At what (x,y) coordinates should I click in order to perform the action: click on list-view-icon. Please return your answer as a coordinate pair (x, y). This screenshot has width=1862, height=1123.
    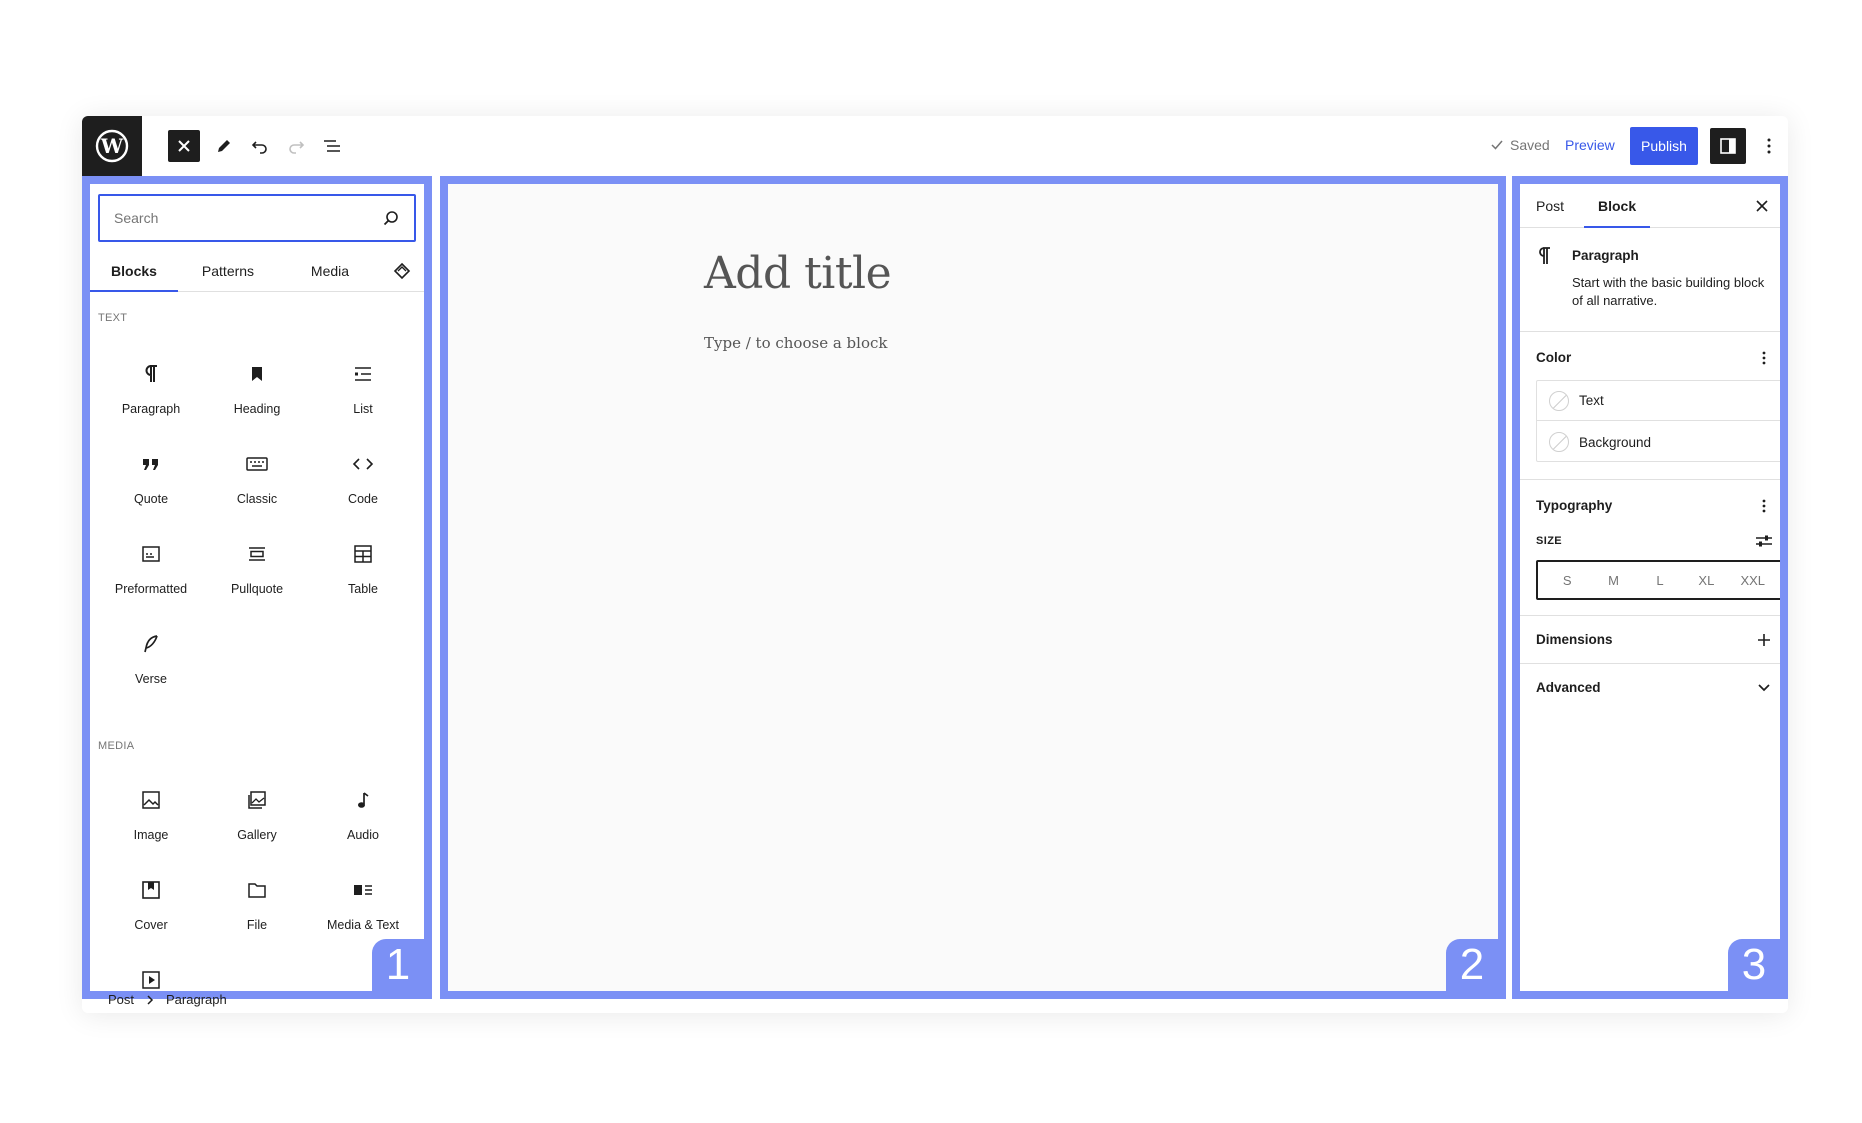
    Looking at the image, I should click on (332, 146).